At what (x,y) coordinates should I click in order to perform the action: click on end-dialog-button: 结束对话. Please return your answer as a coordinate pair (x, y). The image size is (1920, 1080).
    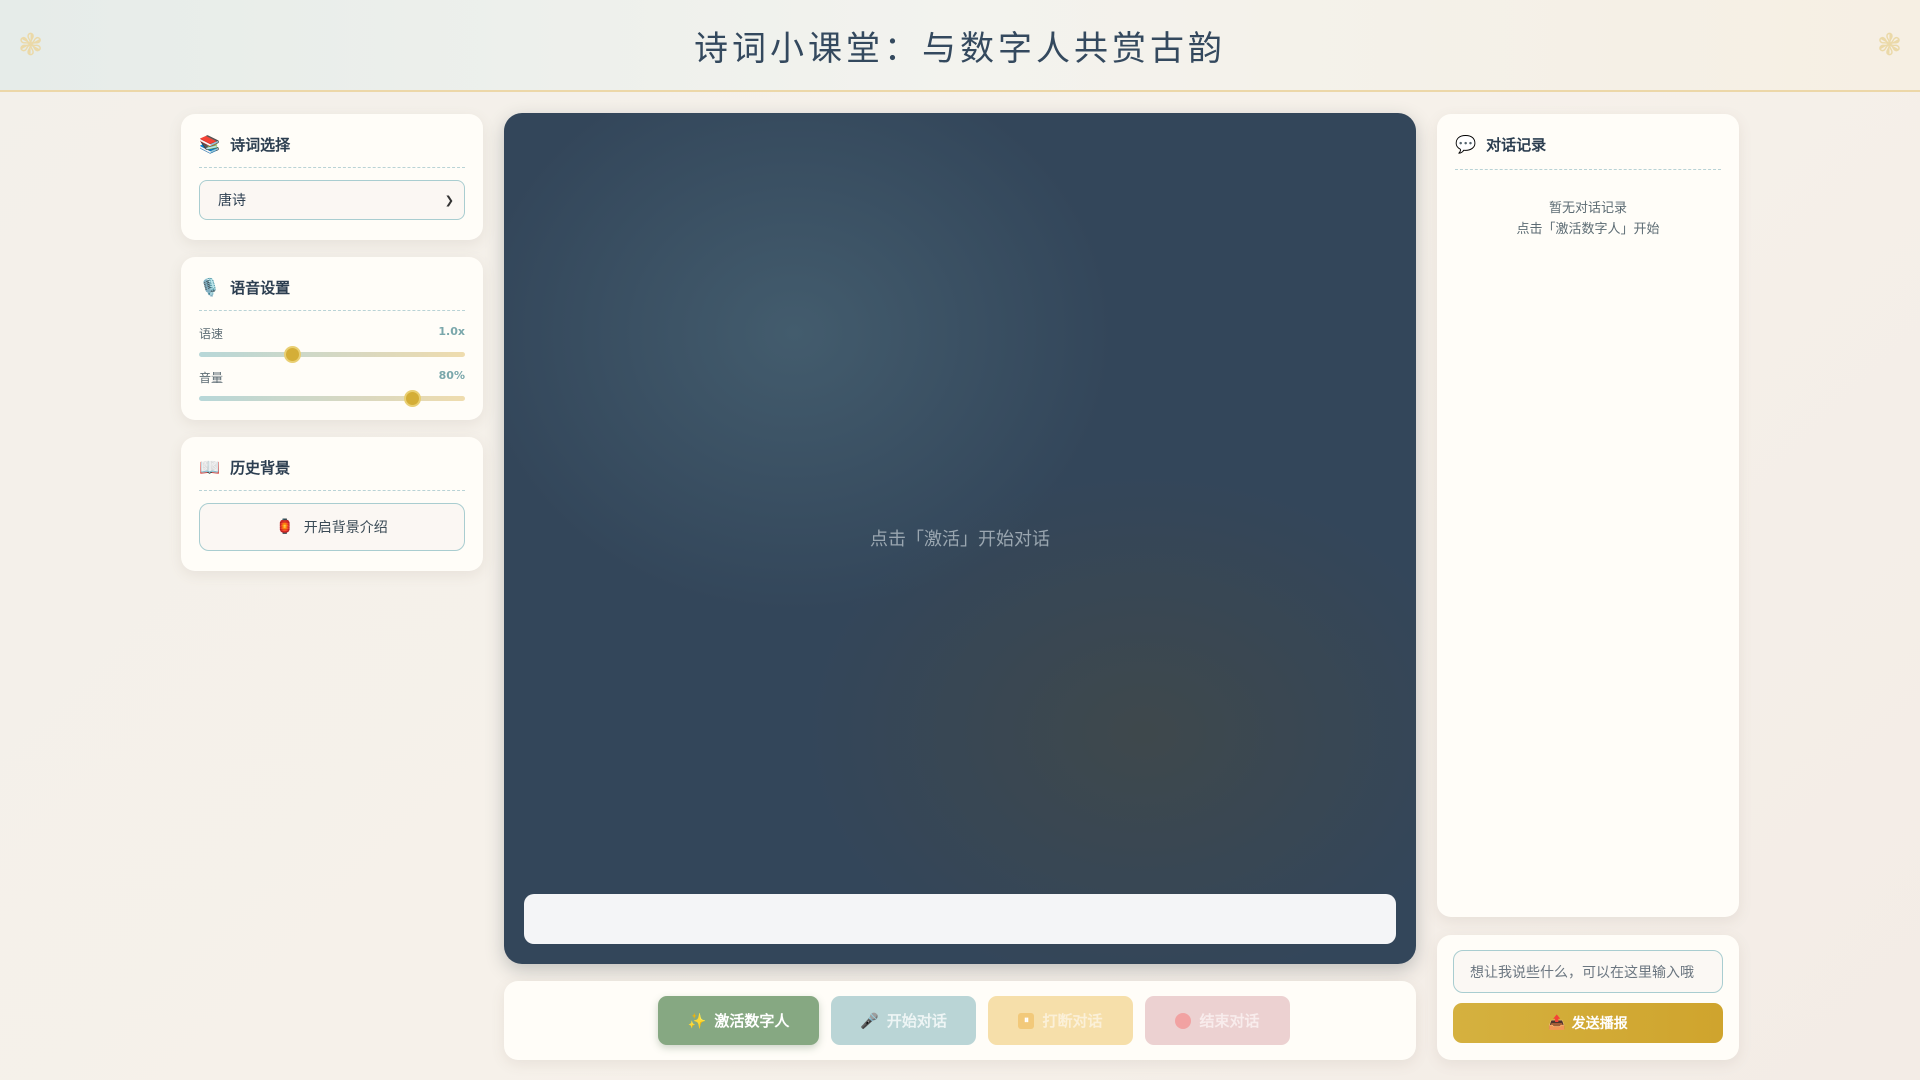
    Looking at the image, I should click on (1217, 1020).